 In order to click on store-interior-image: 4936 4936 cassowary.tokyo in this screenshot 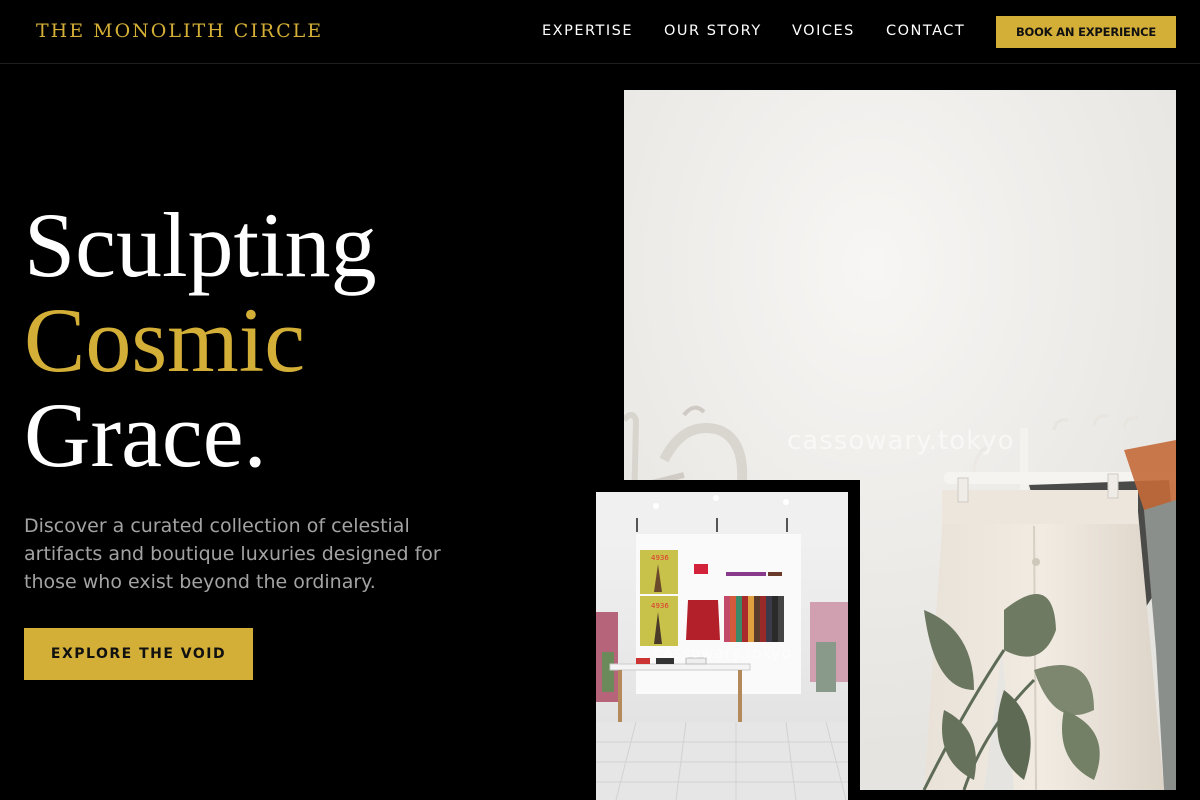, I will do `click(722, 646)`.